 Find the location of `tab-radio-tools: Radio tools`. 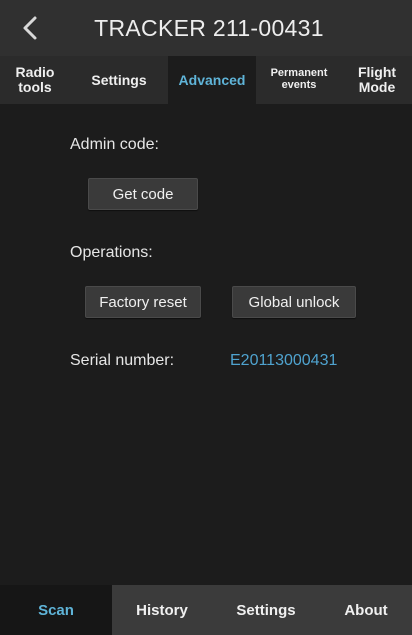

tab-radio-tools: Radio tools is located at coordinates (35, 80).